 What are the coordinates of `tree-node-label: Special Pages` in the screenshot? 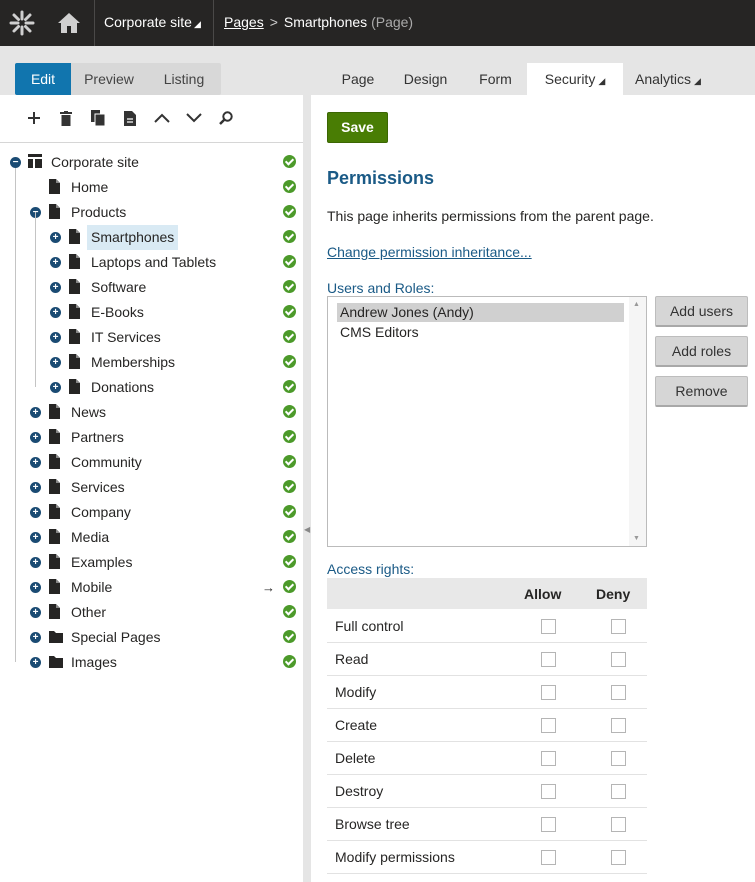 It's located at (116, 637).